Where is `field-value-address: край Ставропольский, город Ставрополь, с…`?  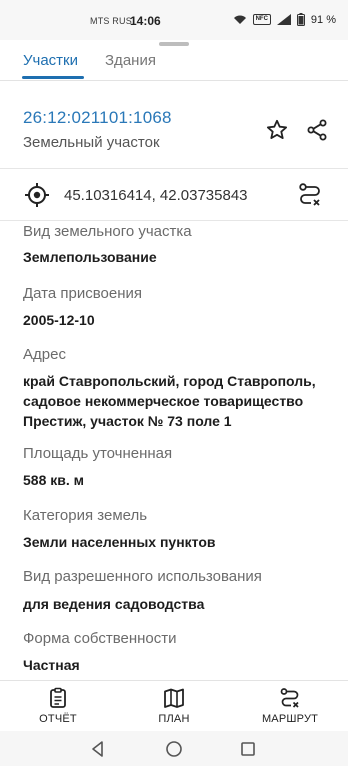 field-value-address: край Ставропольский, город Ставрополь, с… is located at coordinates (169, 401).